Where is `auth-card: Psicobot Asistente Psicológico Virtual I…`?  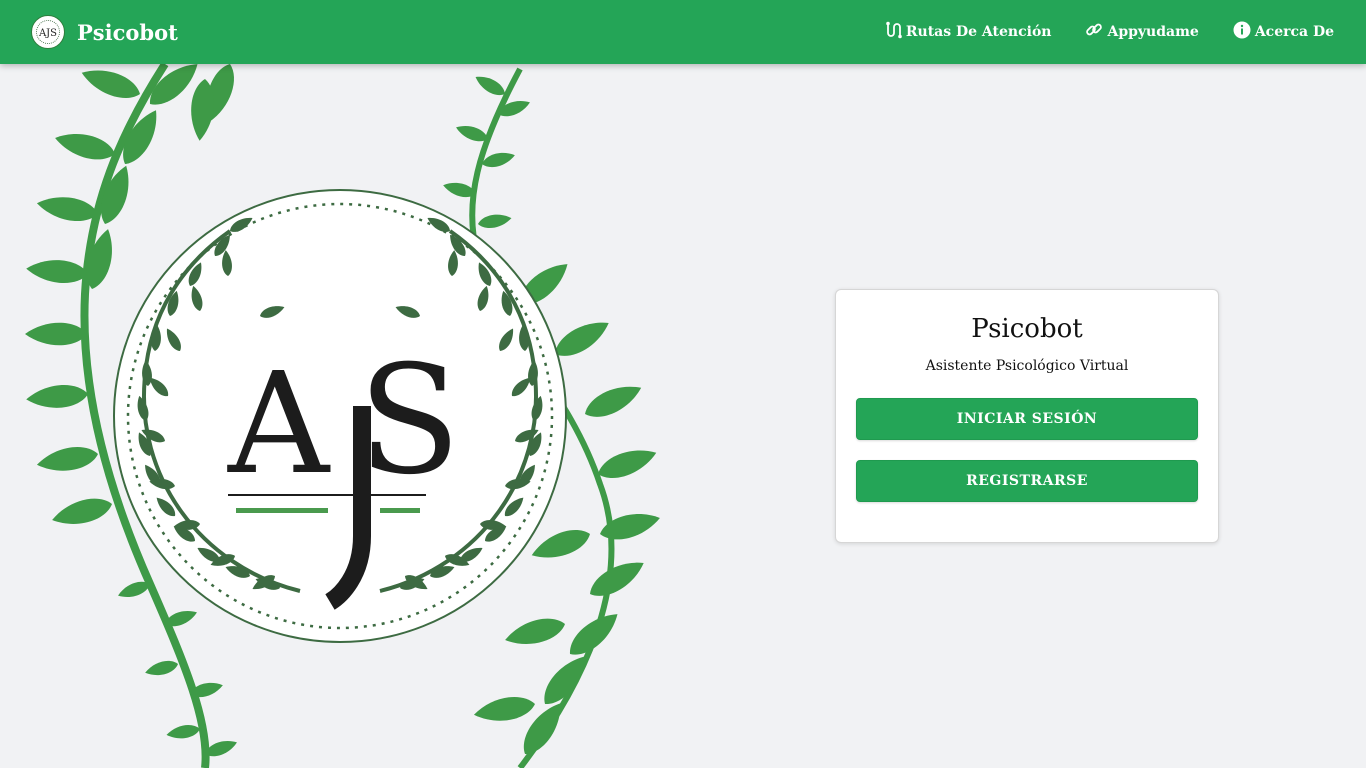
auth-card: Psicobot Asistente Psicológico Virtual I… is located at coordinates (1027, 416).